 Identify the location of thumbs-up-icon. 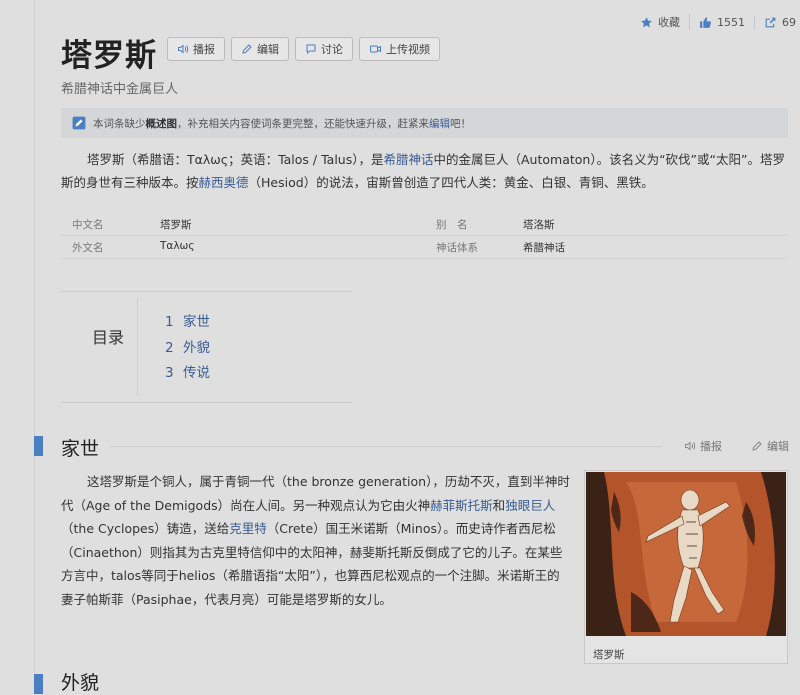
(705, 22).